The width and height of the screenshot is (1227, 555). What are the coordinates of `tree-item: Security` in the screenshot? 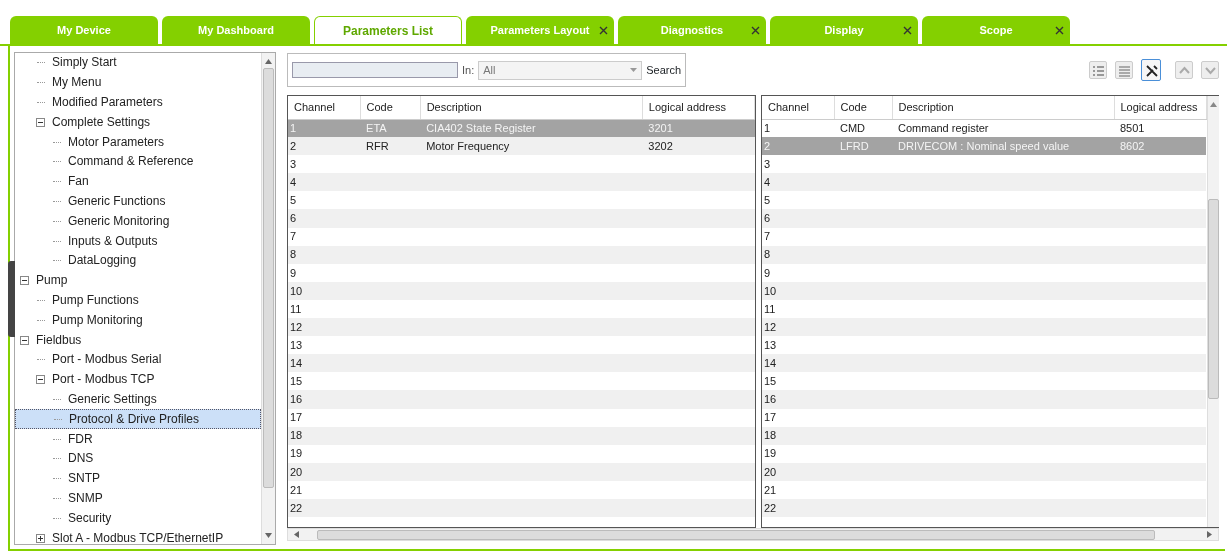 It's located at (138, 518).